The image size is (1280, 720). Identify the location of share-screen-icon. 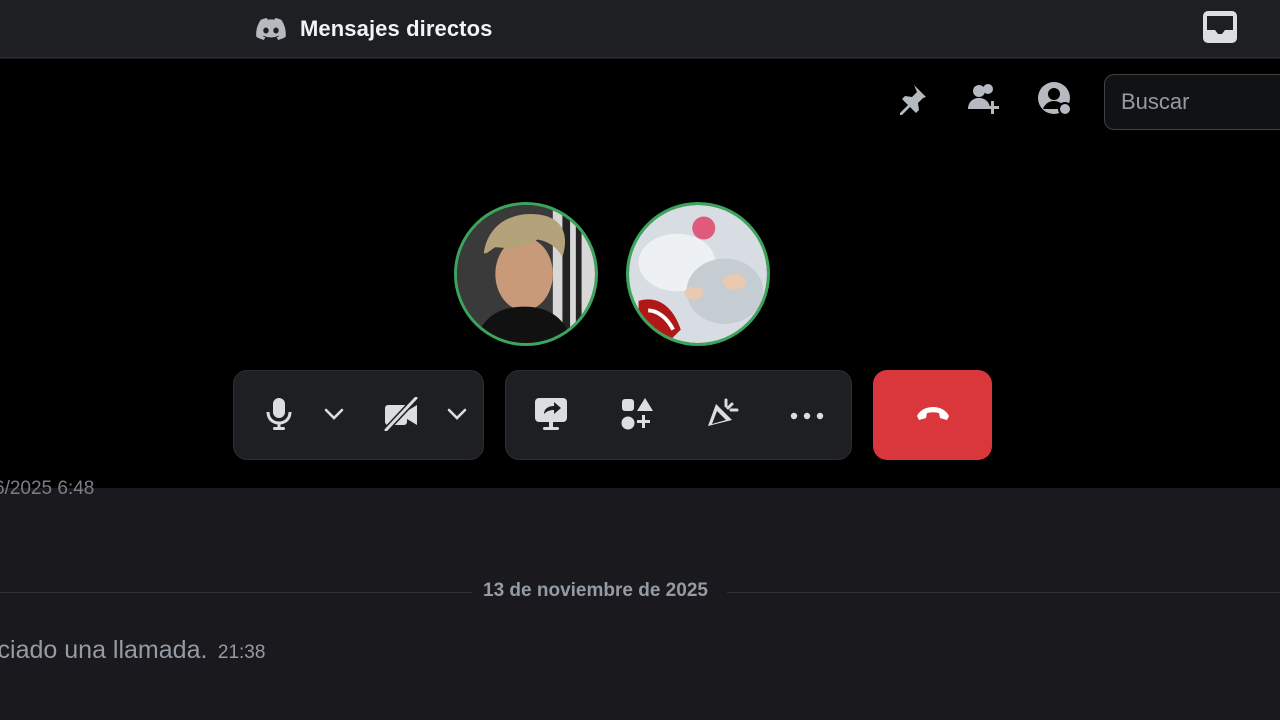
(551, 416).